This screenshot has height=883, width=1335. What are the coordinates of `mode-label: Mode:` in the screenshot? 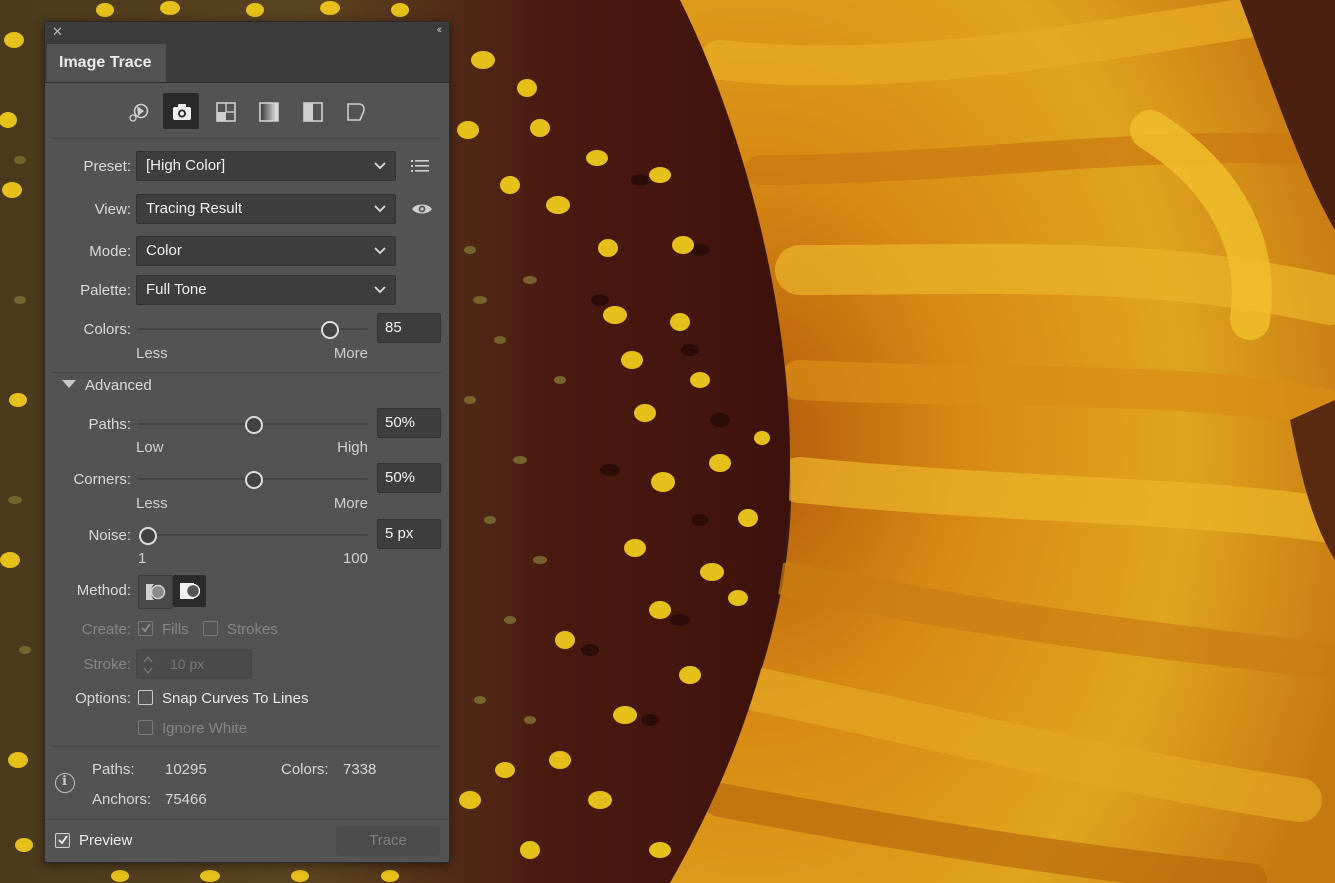 It's located at (110, 251).